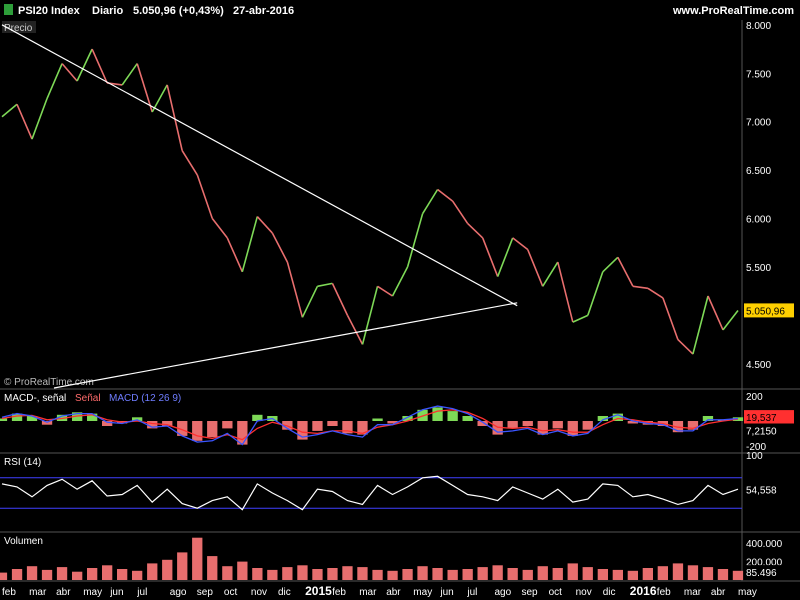  Describe the element at coordinates (764, 544) in the screenshot. I see `volume-axis-tick: 400.000` at that location.